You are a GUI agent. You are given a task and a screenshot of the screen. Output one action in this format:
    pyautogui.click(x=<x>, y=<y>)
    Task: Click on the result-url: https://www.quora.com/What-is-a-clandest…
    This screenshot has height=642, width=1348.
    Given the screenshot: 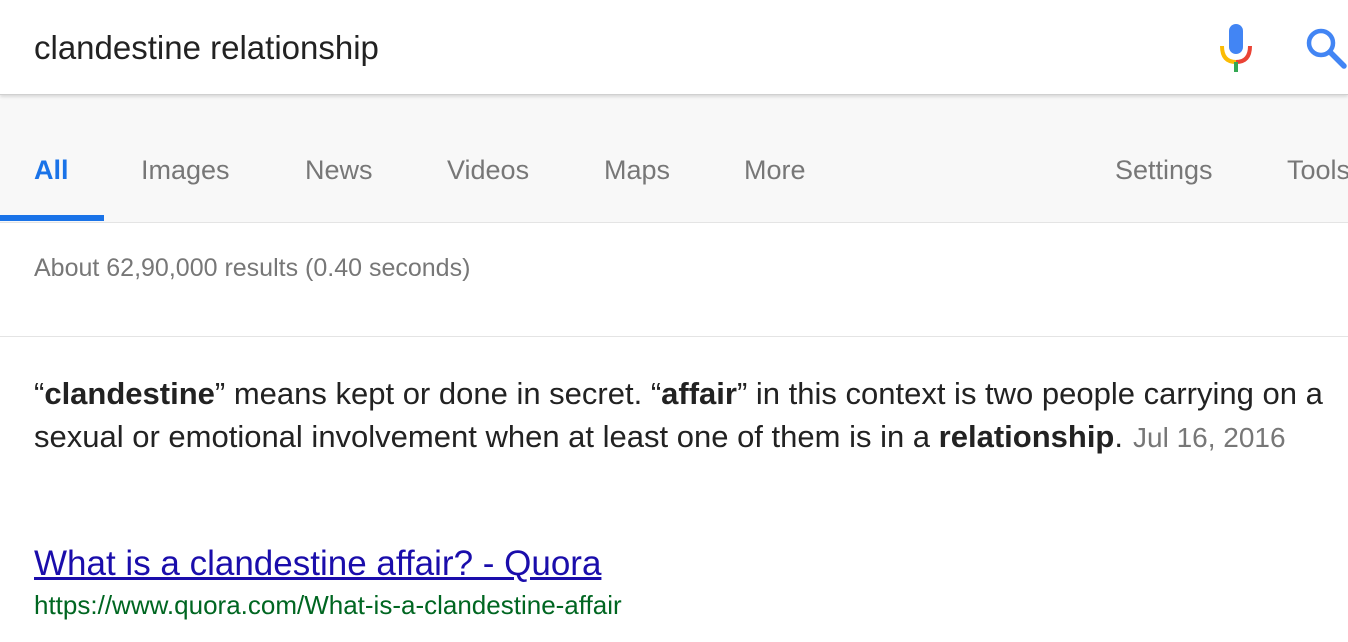 What is the action you would take?
    pyautogui.click(x=328, y=605)
    